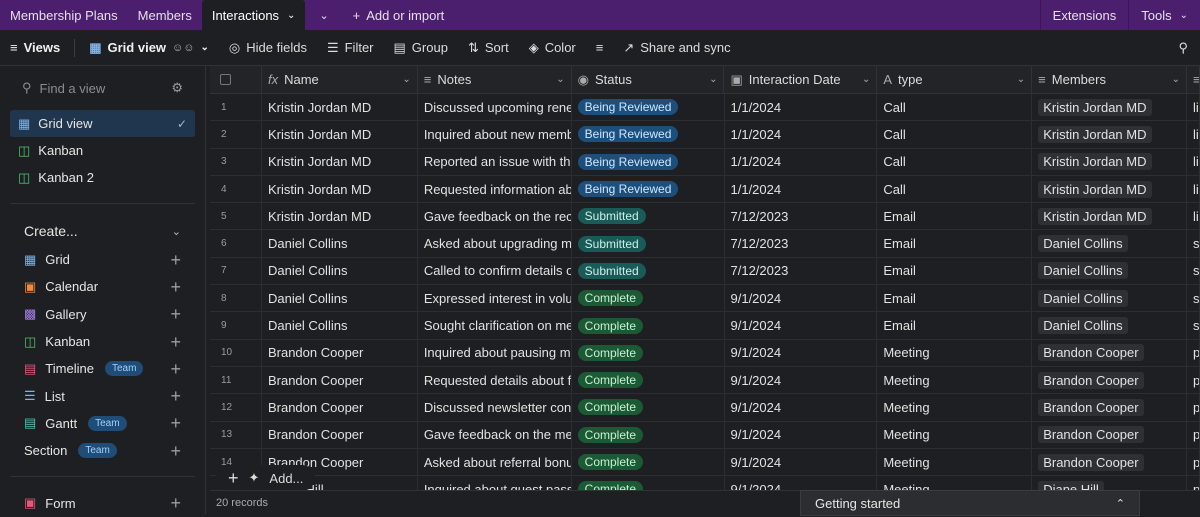 The width and height of the screenshot is (1200, 517). I want to click on create-kanban: ◫ Kanban +, so click(102, 341).